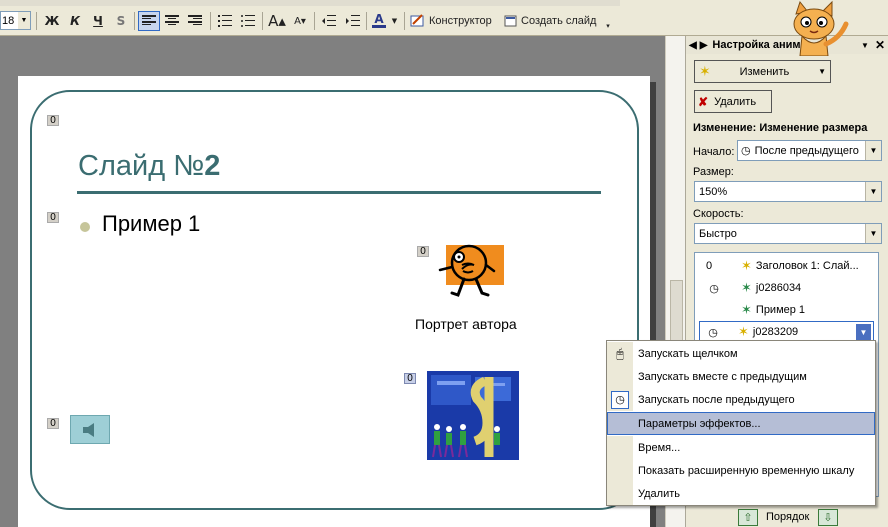 The image size is (888, 527). What do you see at coordinates (778, 288) in the screenshot?
I see `animation-name: j0286034` at bounding box center [778, 288].